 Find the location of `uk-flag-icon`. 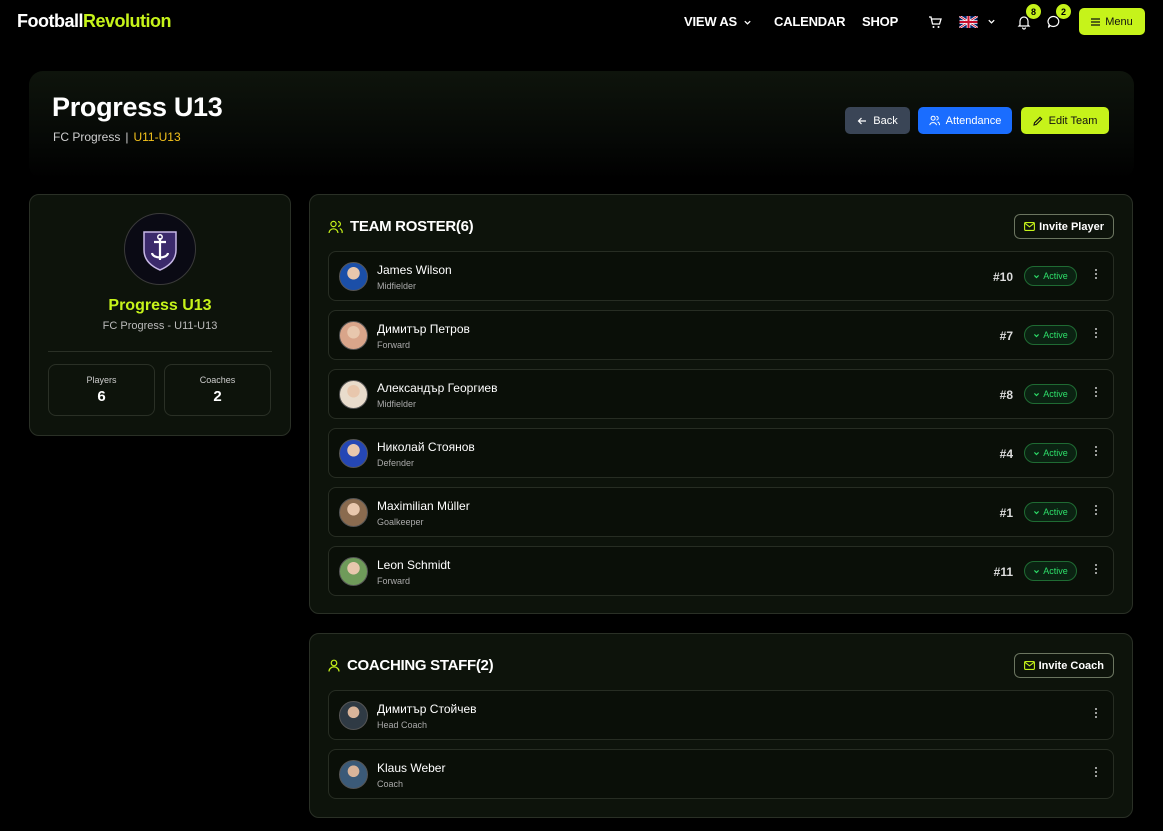

uk-flag-icon is located at coordinates (968, 22).